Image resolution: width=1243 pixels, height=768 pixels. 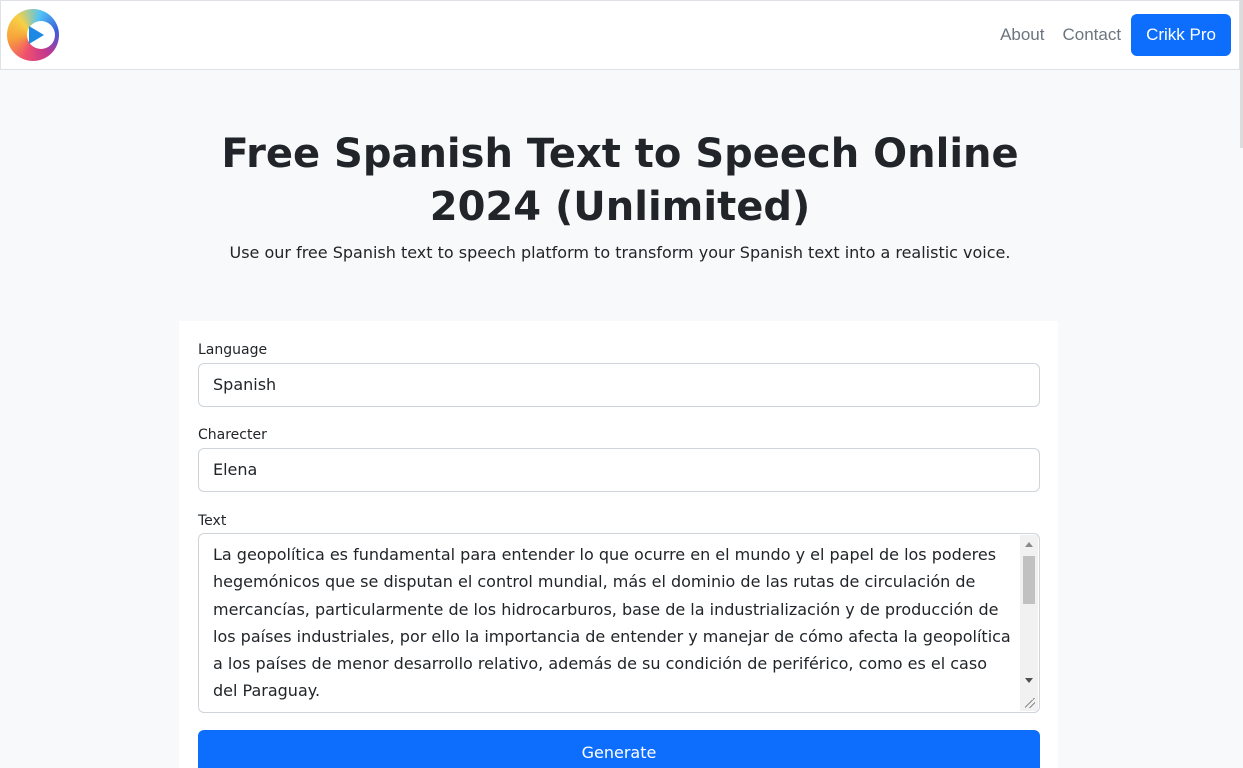 What do you see at coordinates (1029, 580) in the screenshot?
I see `scroll-thumb` at bounding box center [1029, 580].